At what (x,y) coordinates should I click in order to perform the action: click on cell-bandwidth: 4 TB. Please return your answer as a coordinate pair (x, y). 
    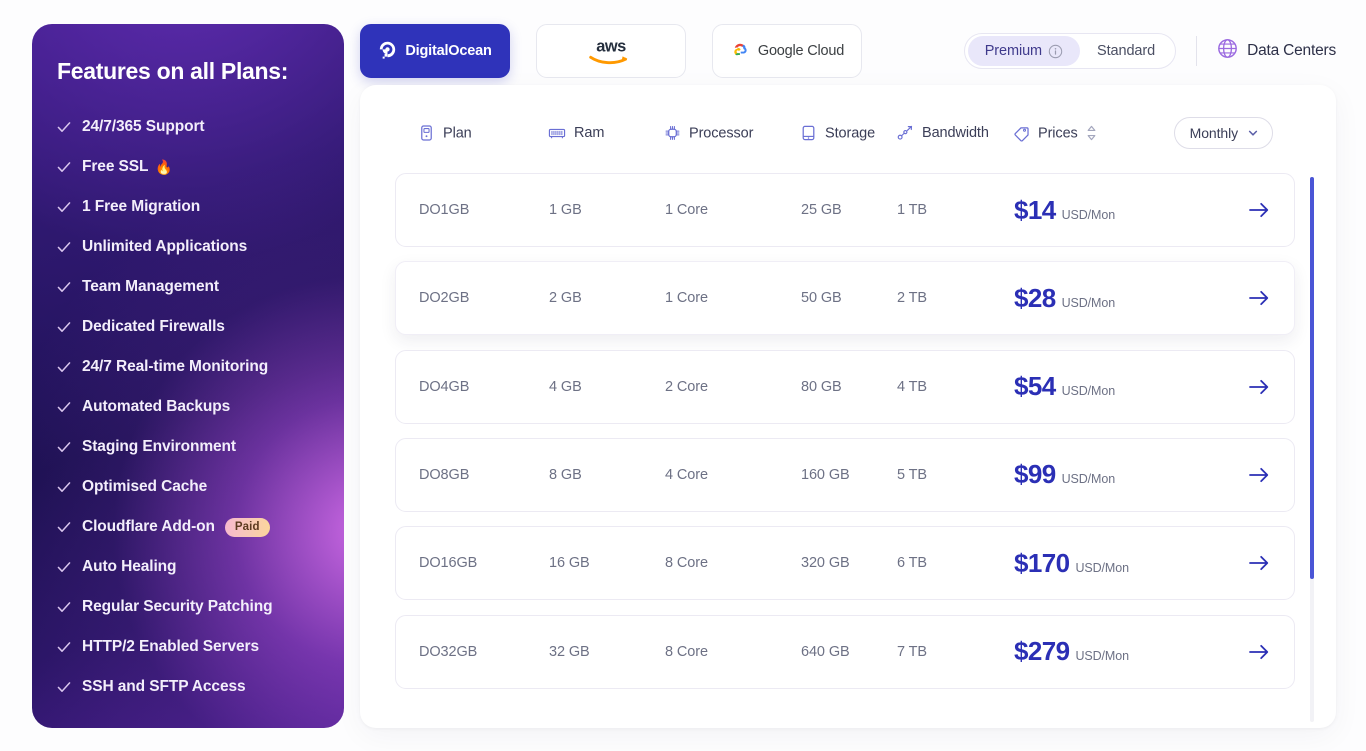
    Looking at the image, I should click on (912, 386).